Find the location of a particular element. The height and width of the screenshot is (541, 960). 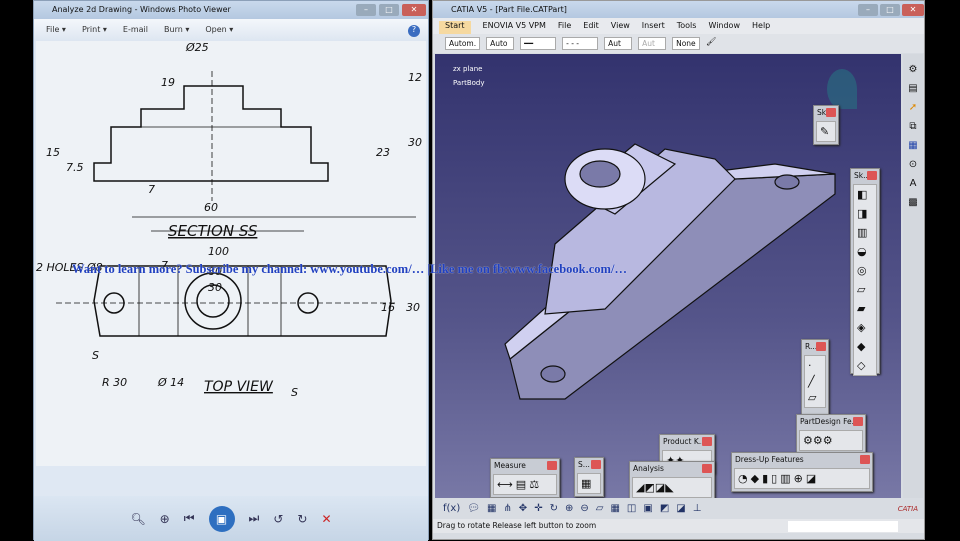

fit-all-icon: ✥ is located at coordinates (523, 508).